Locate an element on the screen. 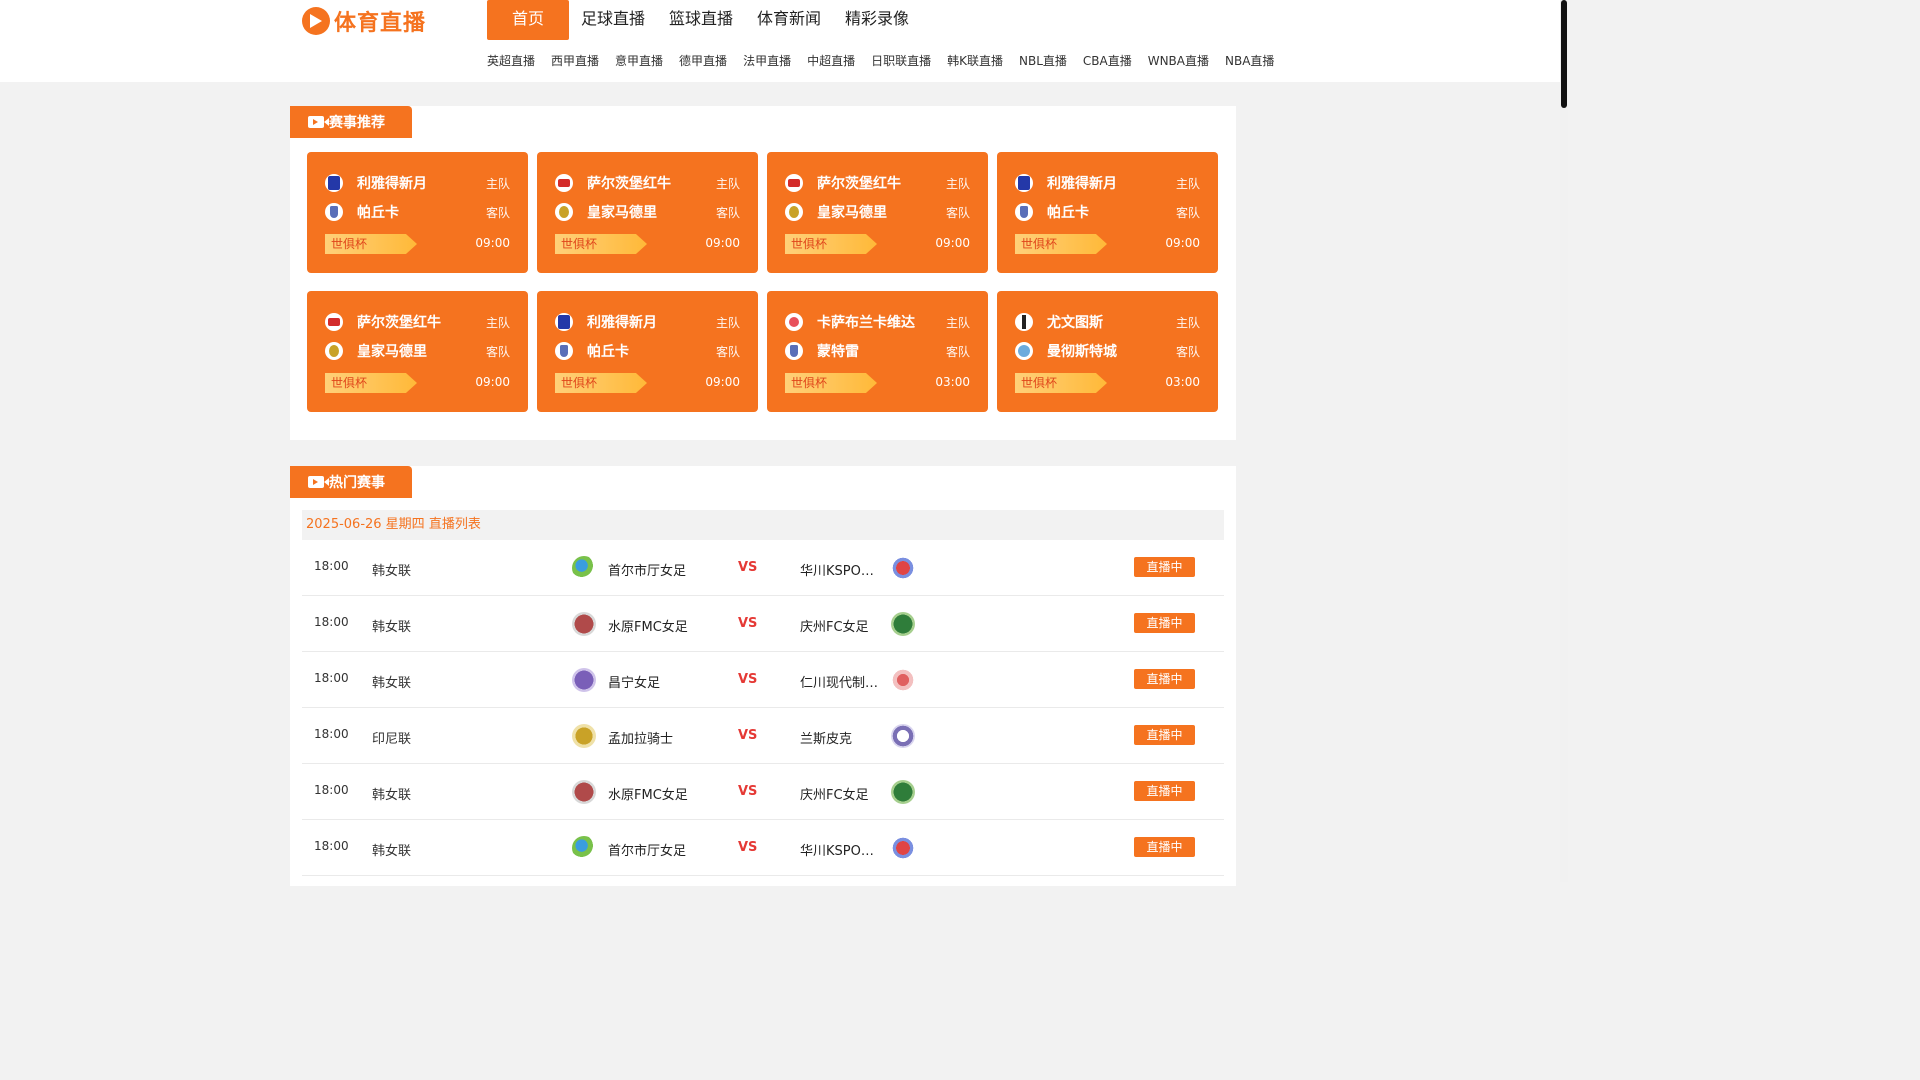 This screenshot has width=1920, height=1080. match-row: 18:00 韩女联 昌宁女足 VS 仁川现代制铁红天使女足 直播中 is located at coordinates (763, 680).